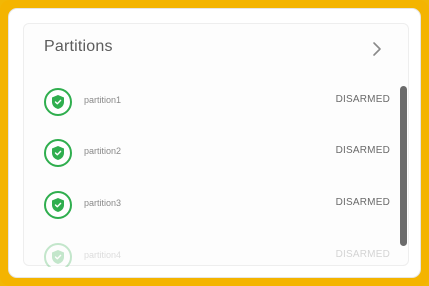 The height and width of the screenshot is (286, 429). Describe the element at coordinates (403, 166) in the screenshot. I see `scrollbar` at that location.